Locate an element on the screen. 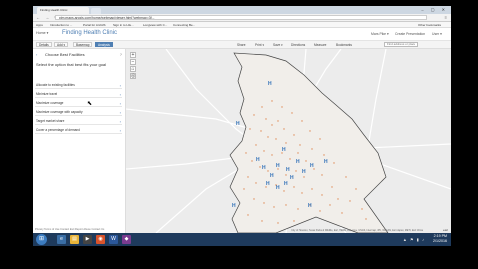  option-minimize-travel: Minimize travel › is located at coordinates (78, 94).